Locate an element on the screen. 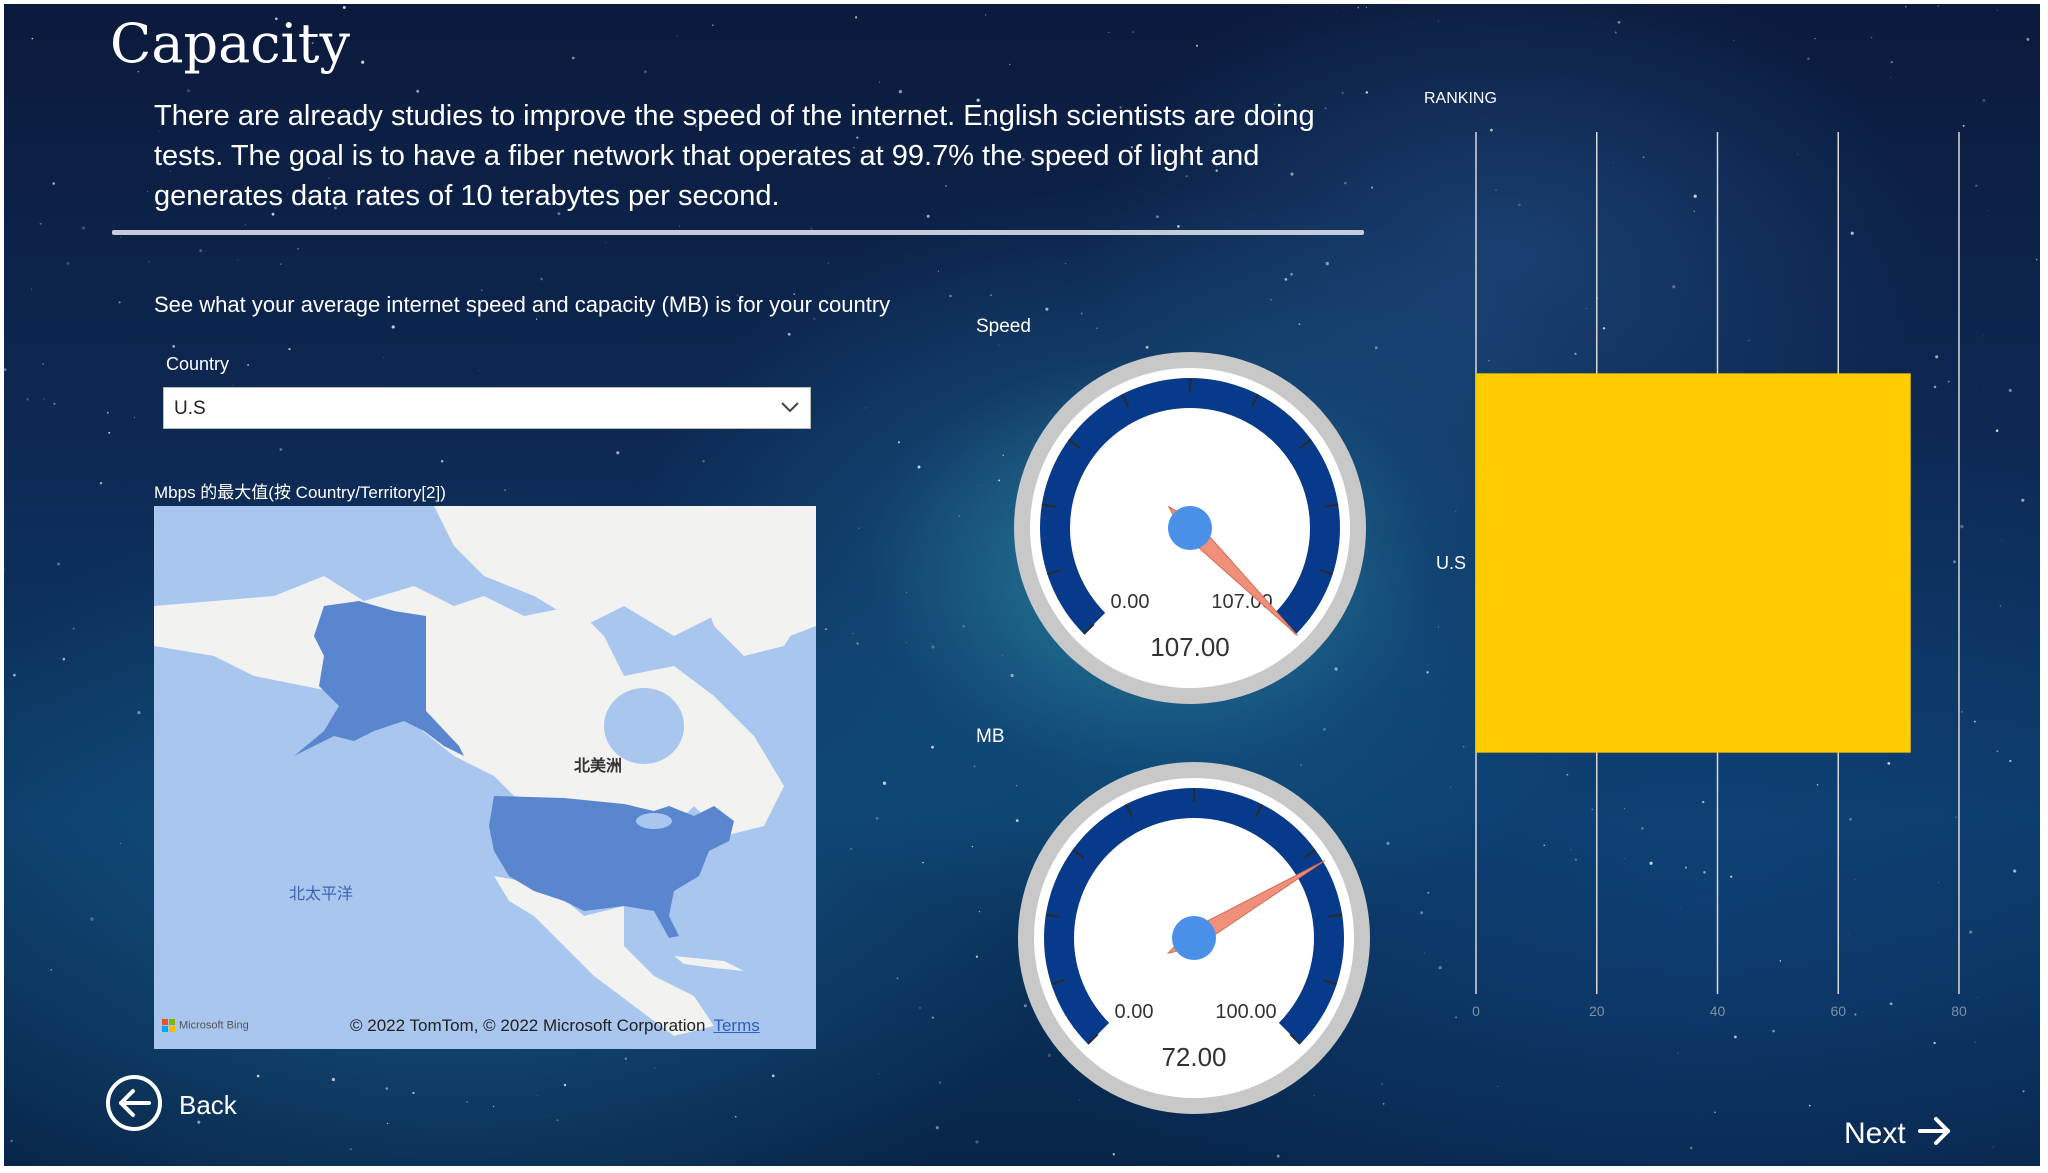 The width and height of the screenshot is (2048, 1173). speed-gauge-hub is located at coordinates (1190, 528).